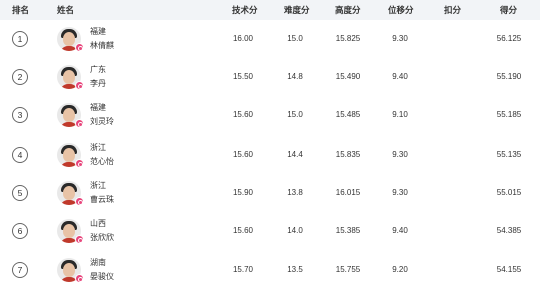 This screenshot has height=285, width=540. I want to click on header-displacement: 位移分, so click(401, 10).